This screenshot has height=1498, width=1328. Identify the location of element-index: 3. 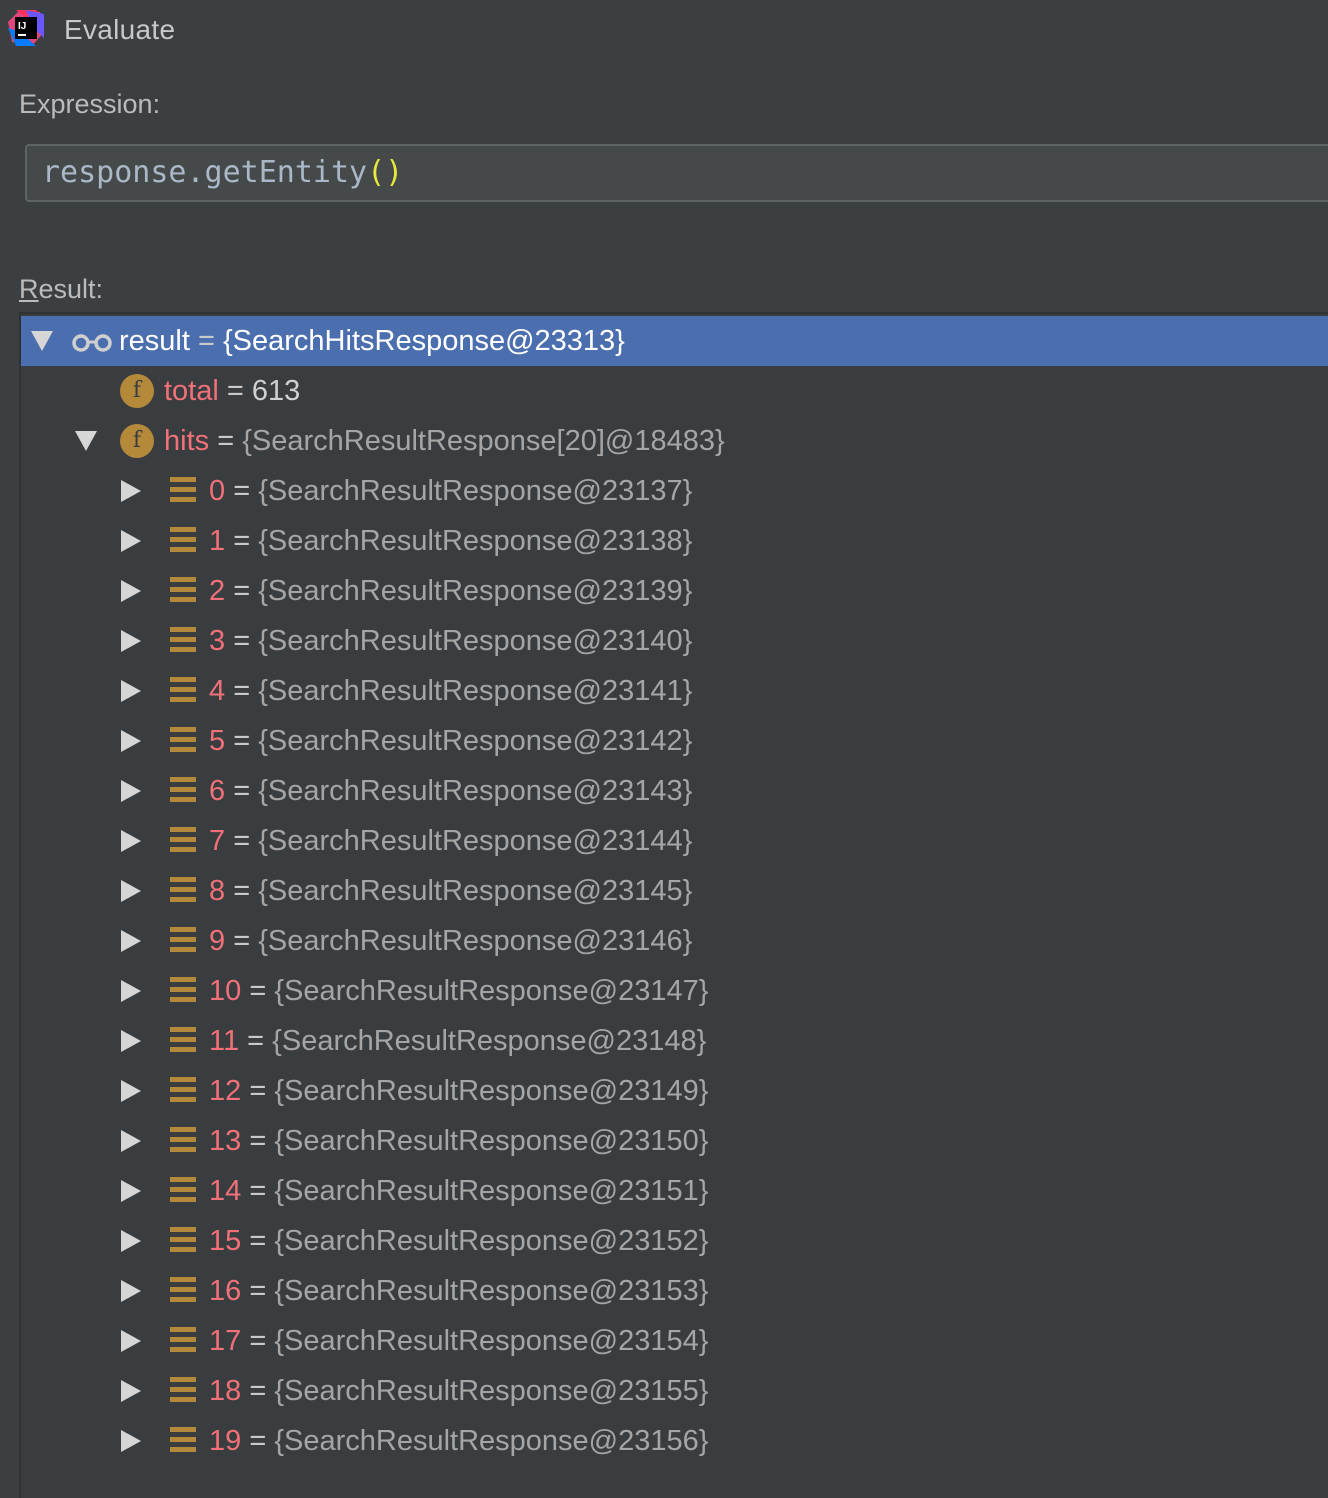
(217, 641).